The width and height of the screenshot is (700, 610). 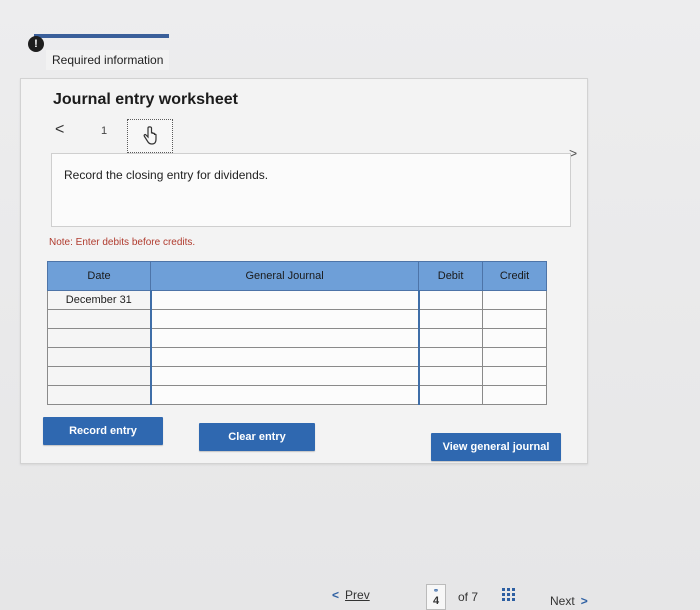 I want to click on instruction-text: Record the closing entry for dividends., so click(x=166, y=175).